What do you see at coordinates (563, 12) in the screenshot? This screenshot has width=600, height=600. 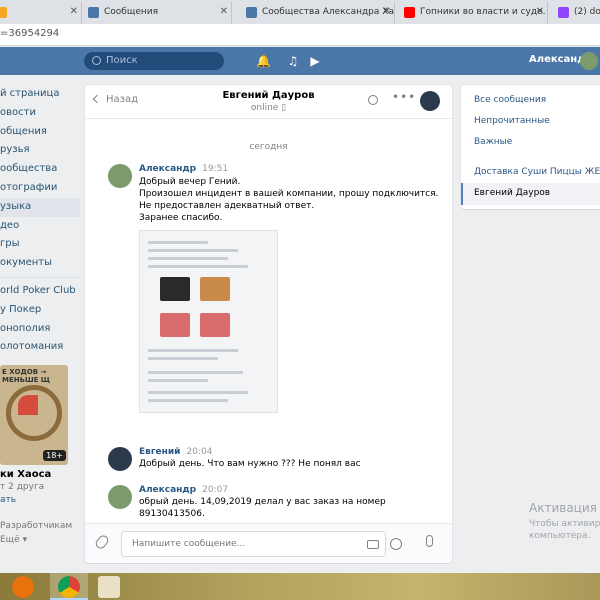 I see `twitch-favicon-icon` at bounding box center [563, 12].